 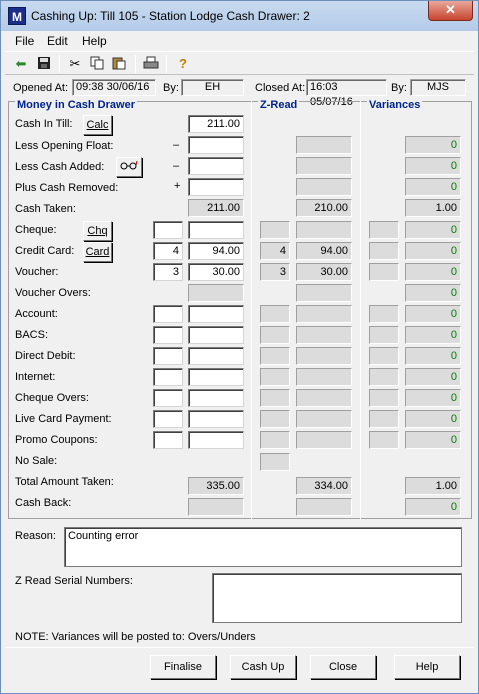 I want to click on promo-variance-count, so click(x=384, y=440).